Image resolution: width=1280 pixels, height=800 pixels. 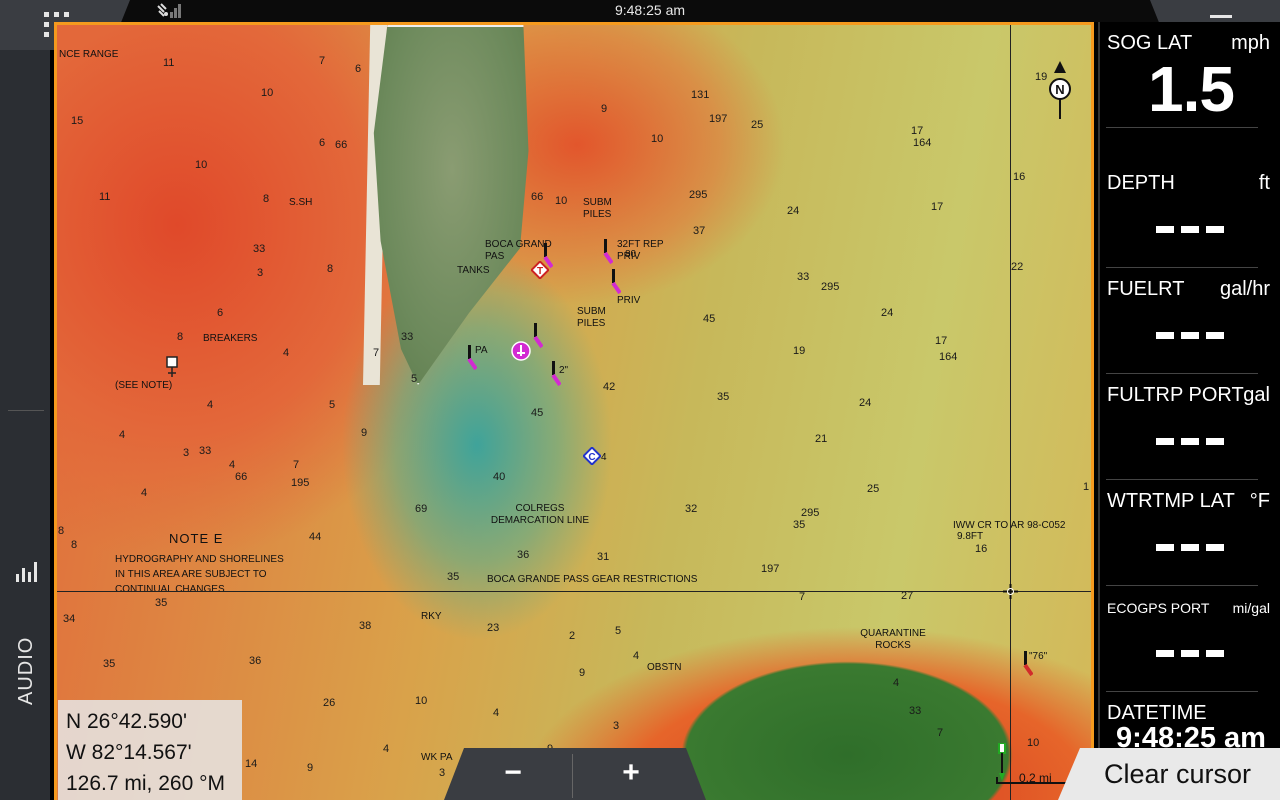 I want to click on tile-name: ECOGPS PORT, so click(x=1158, y=608).